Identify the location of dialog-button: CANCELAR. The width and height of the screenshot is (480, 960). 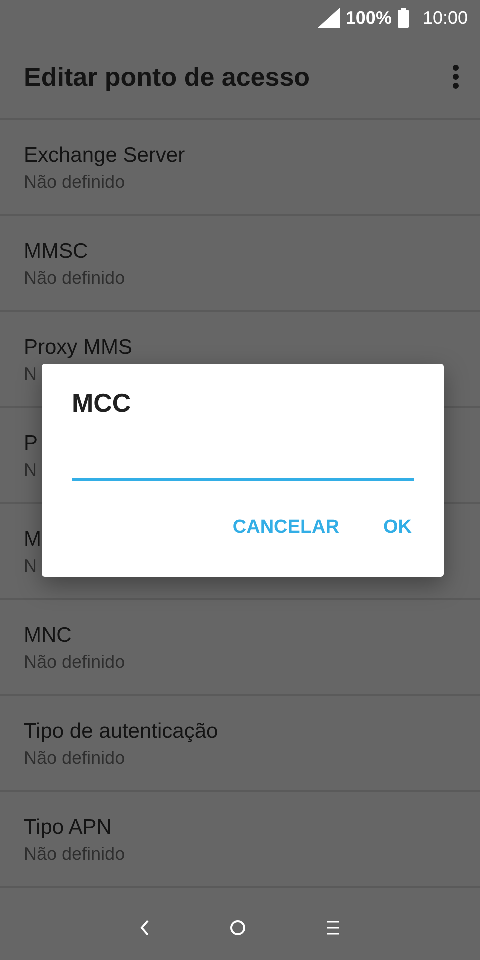
(286, 528).